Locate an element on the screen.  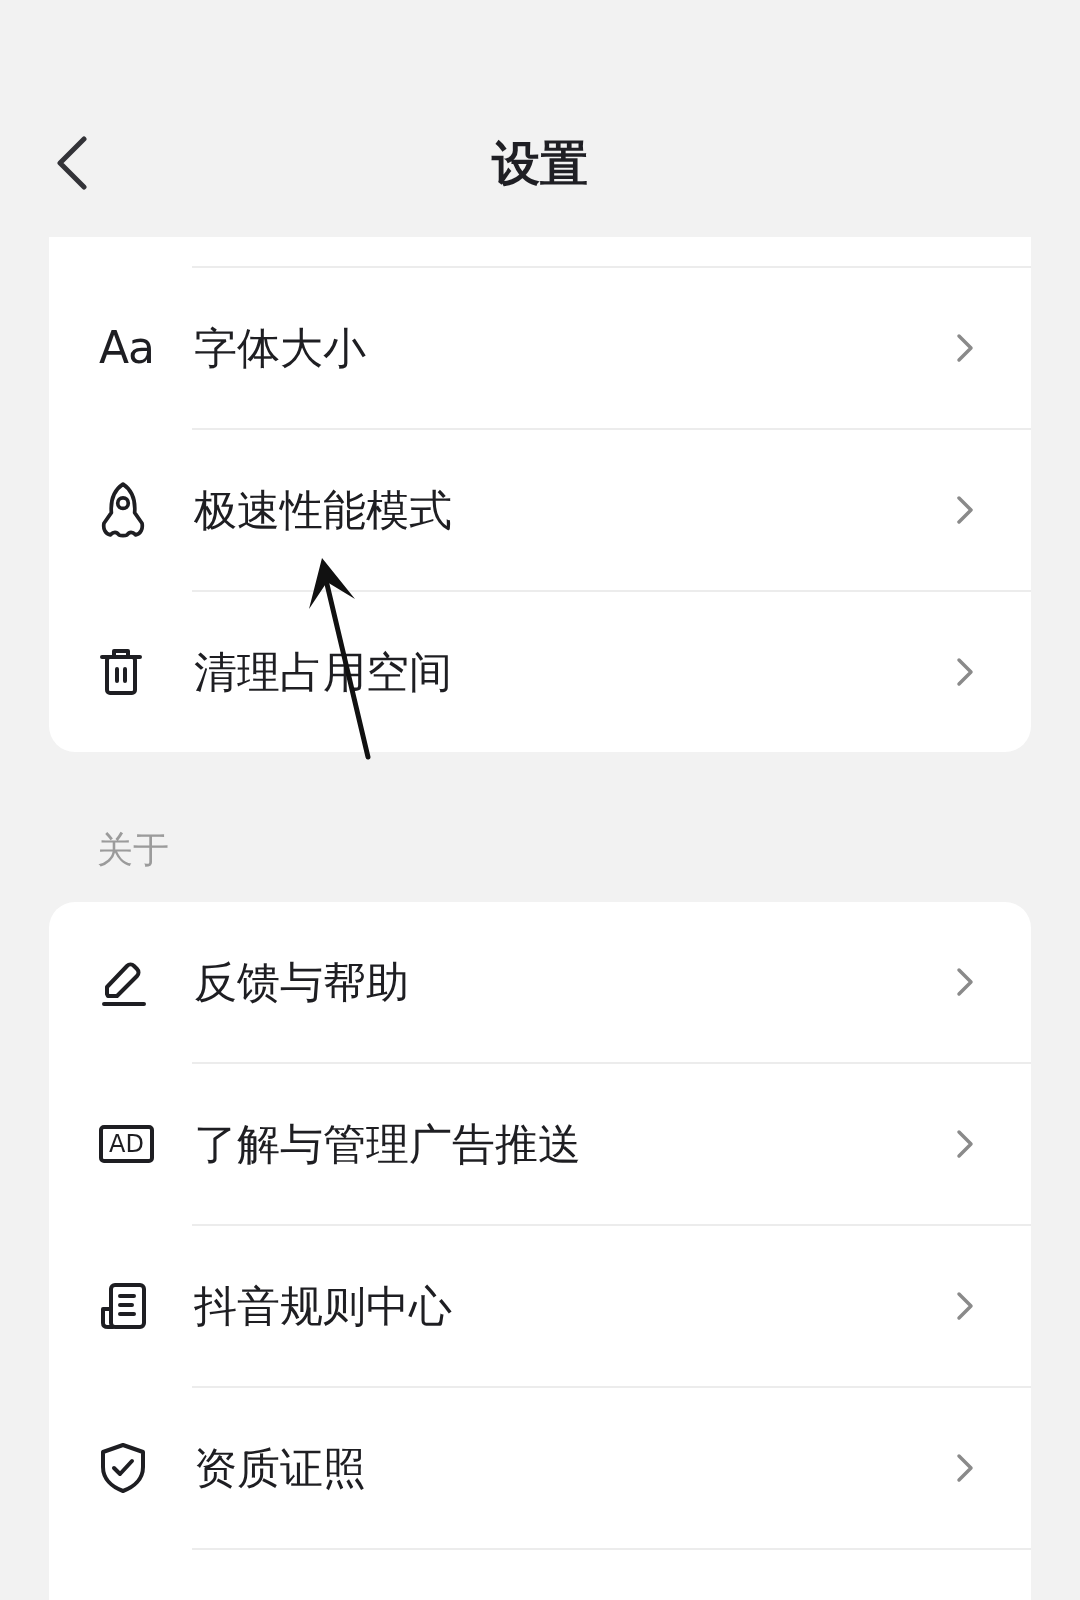
trash-icon is located at coordinates (121, 672).